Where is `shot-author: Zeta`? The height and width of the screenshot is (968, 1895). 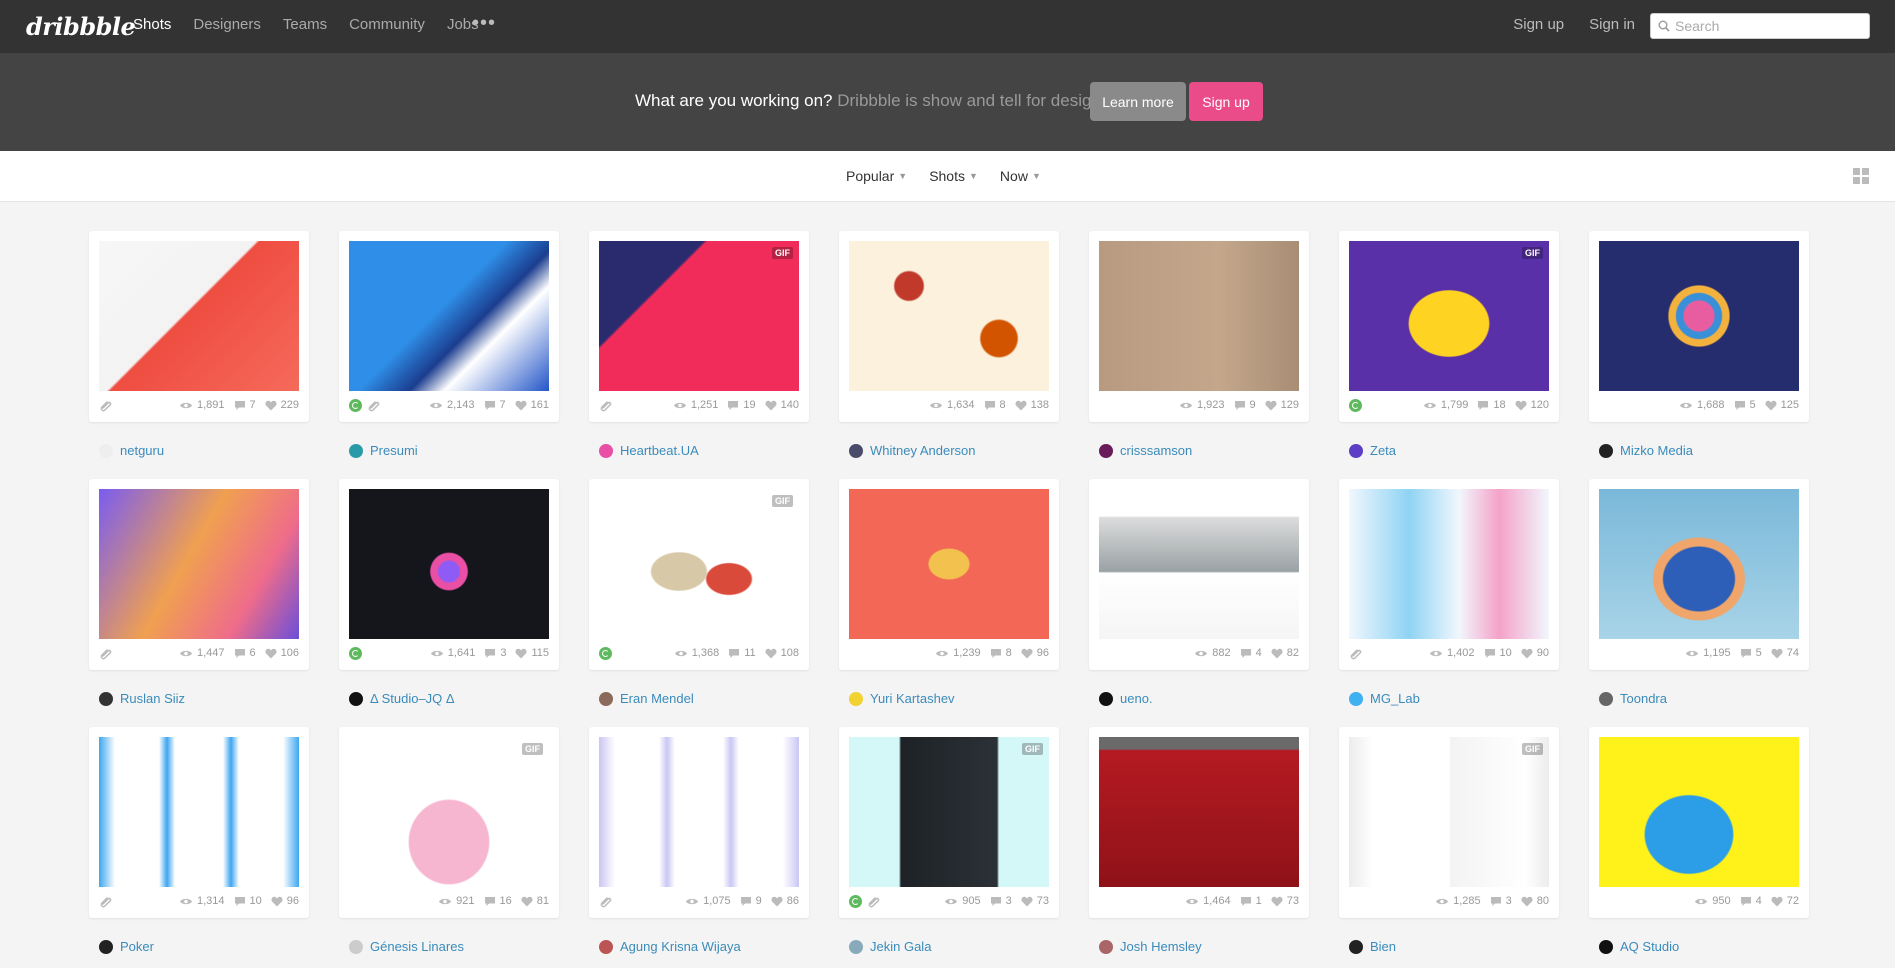
shot-author: Zeta is located at coordinates (1372, 450).